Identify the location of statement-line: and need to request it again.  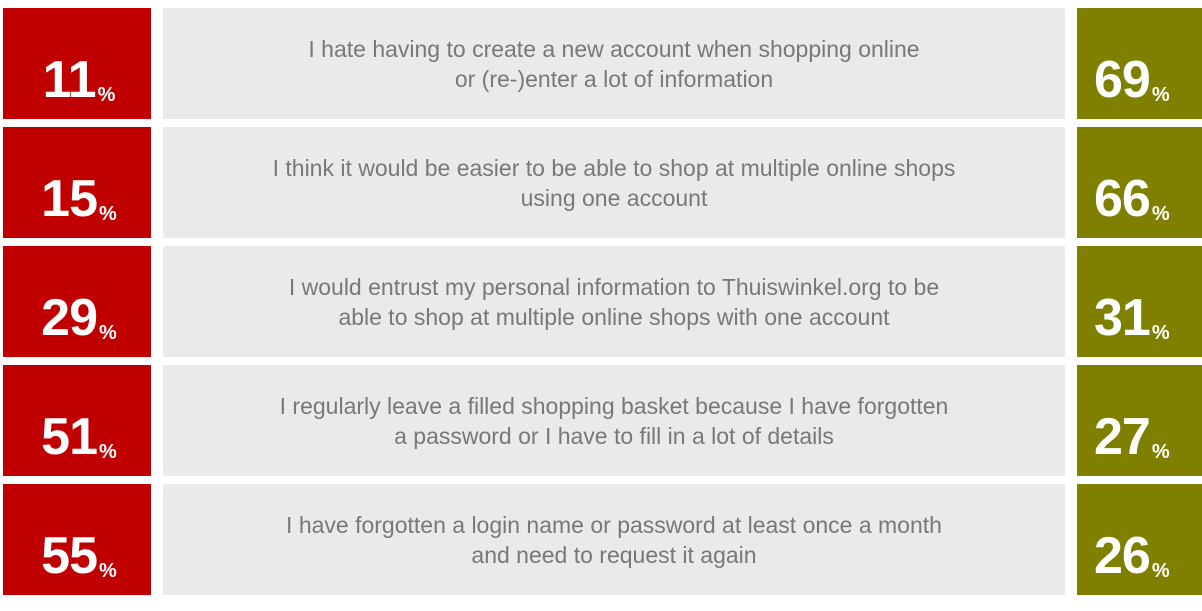
(614, 554).